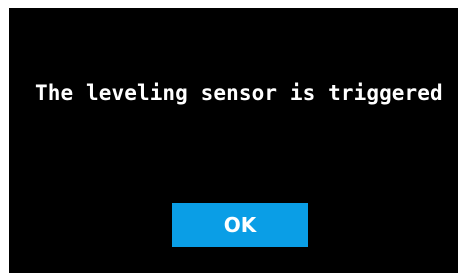 Image resolution: width=464 pixels, height=275 pixels. What do you see at coordinates (240, 225) in the screenshot?
I see `ok-button: OK` at bounding box center [240, 225].